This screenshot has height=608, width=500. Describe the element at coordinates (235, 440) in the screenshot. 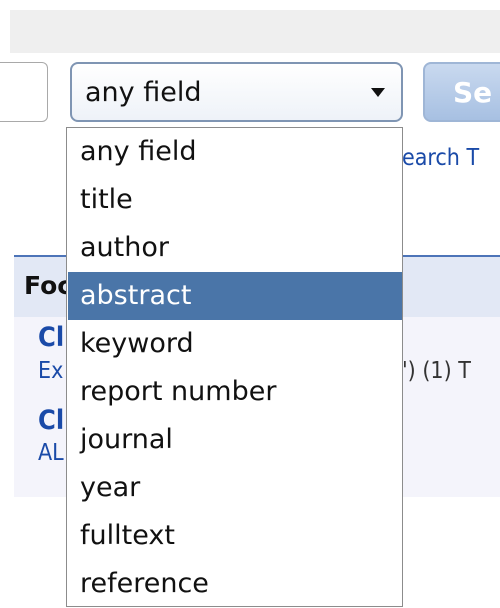

I see `option-journal: journal` at that location.